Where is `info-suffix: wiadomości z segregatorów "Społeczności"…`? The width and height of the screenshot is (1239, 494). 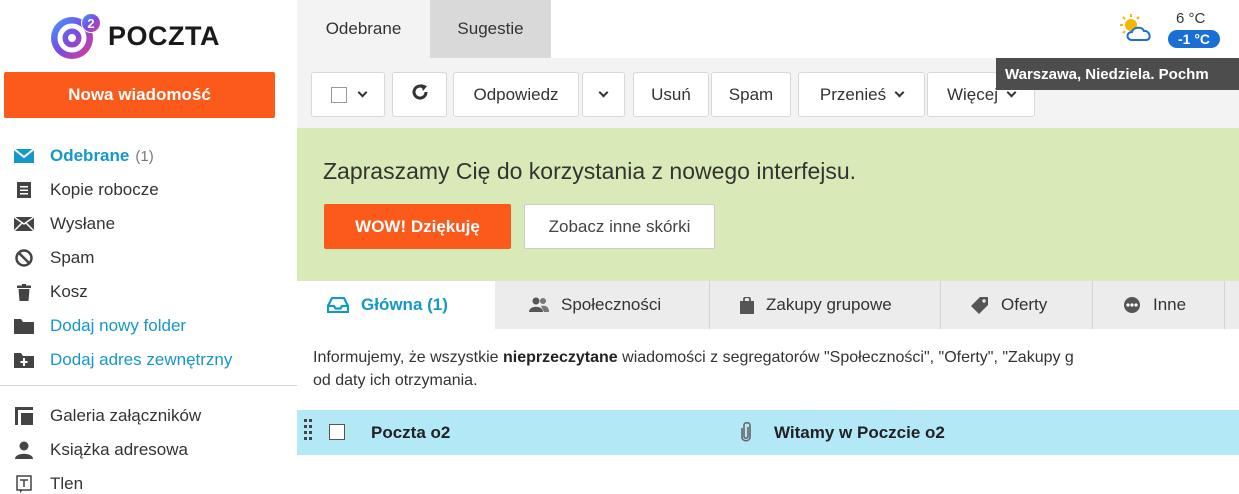 info-suffix: wiadomości z segregatorów "Społeczności"… is located at coordinates (845, 357).